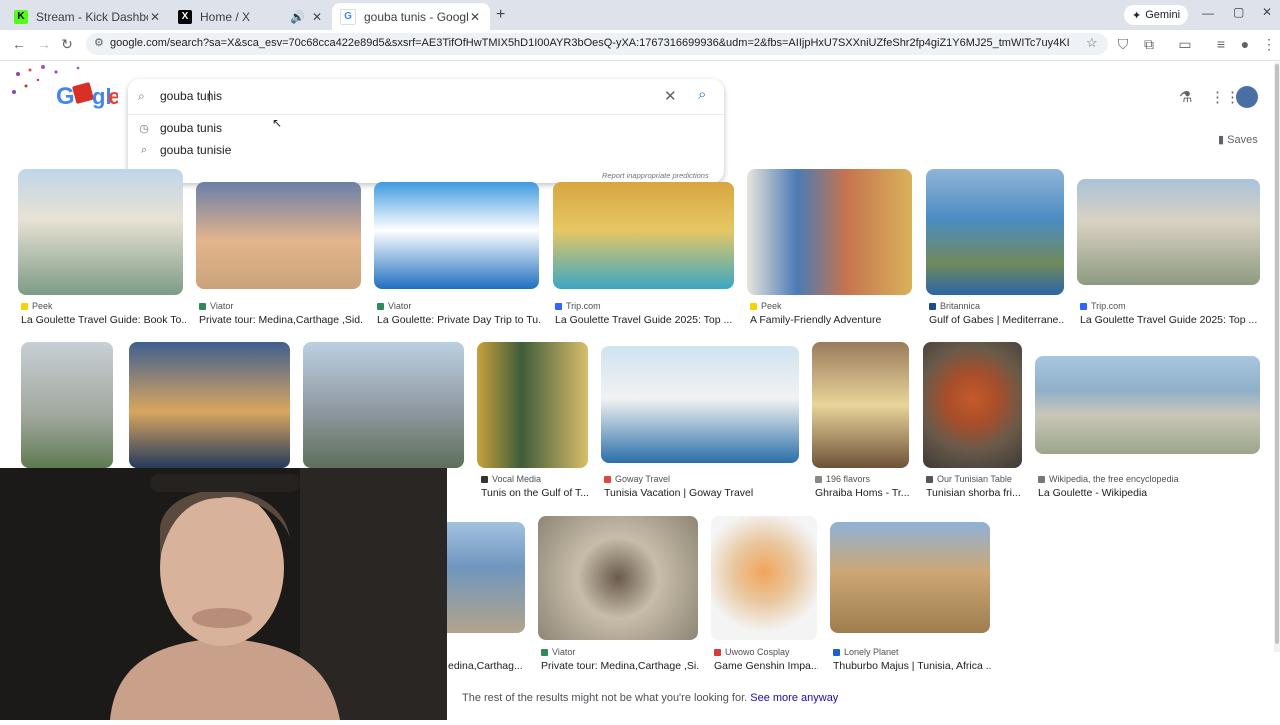 The width and height of the screenshot is (1280, 725). What do you see at coordinates (1245, 44) in the screenshot?
I see `profile-avatar: ●` at bounding box center [1245, 44].